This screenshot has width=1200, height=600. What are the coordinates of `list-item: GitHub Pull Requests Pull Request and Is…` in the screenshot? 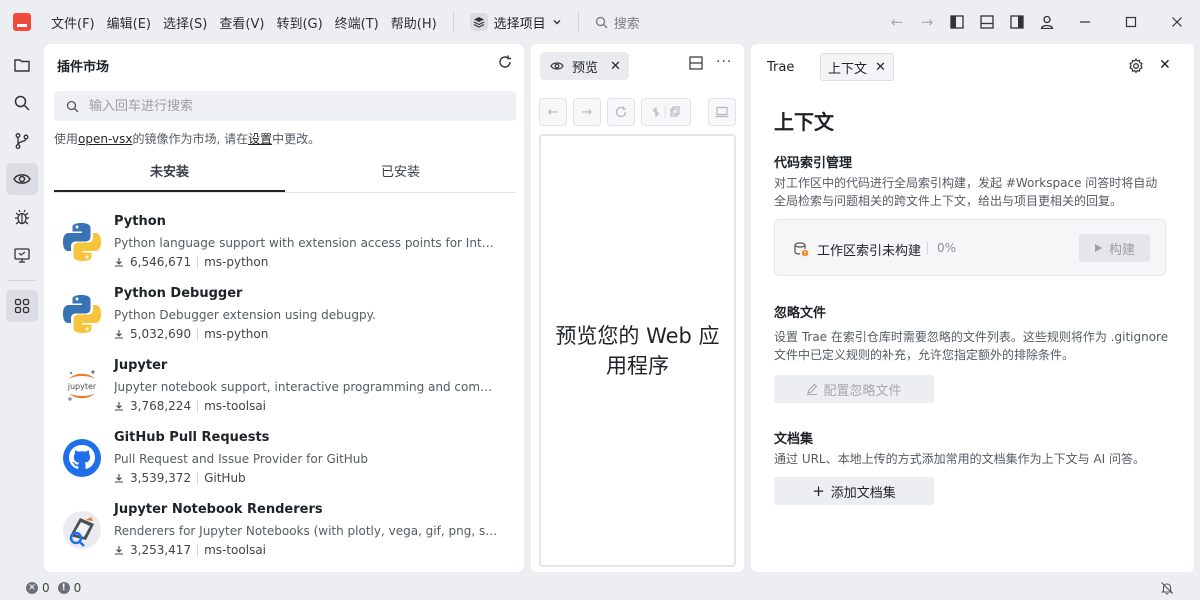 It's located at (285, 458).